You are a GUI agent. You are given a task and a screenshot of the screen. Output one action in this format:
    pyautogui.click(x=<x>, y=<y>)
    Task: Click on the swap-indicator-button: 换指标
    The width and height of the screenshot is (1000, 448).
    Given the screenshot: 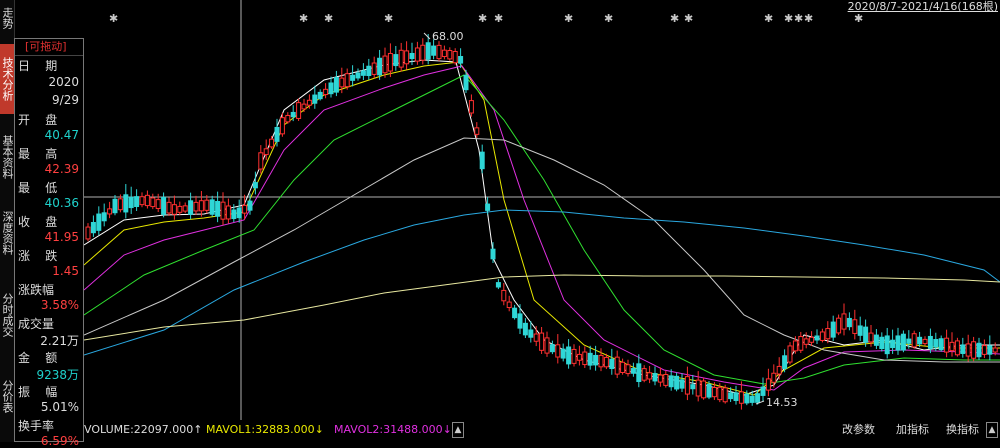 What is the action you would take?
    pyautogui.click(x=962, y=430)
    